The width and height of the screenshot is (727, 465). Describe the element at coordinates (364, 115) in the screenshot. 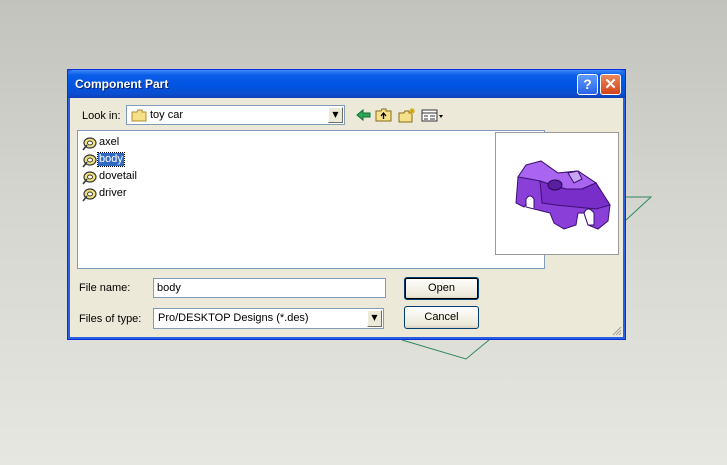

I see `back-arrow-icon` at that location.